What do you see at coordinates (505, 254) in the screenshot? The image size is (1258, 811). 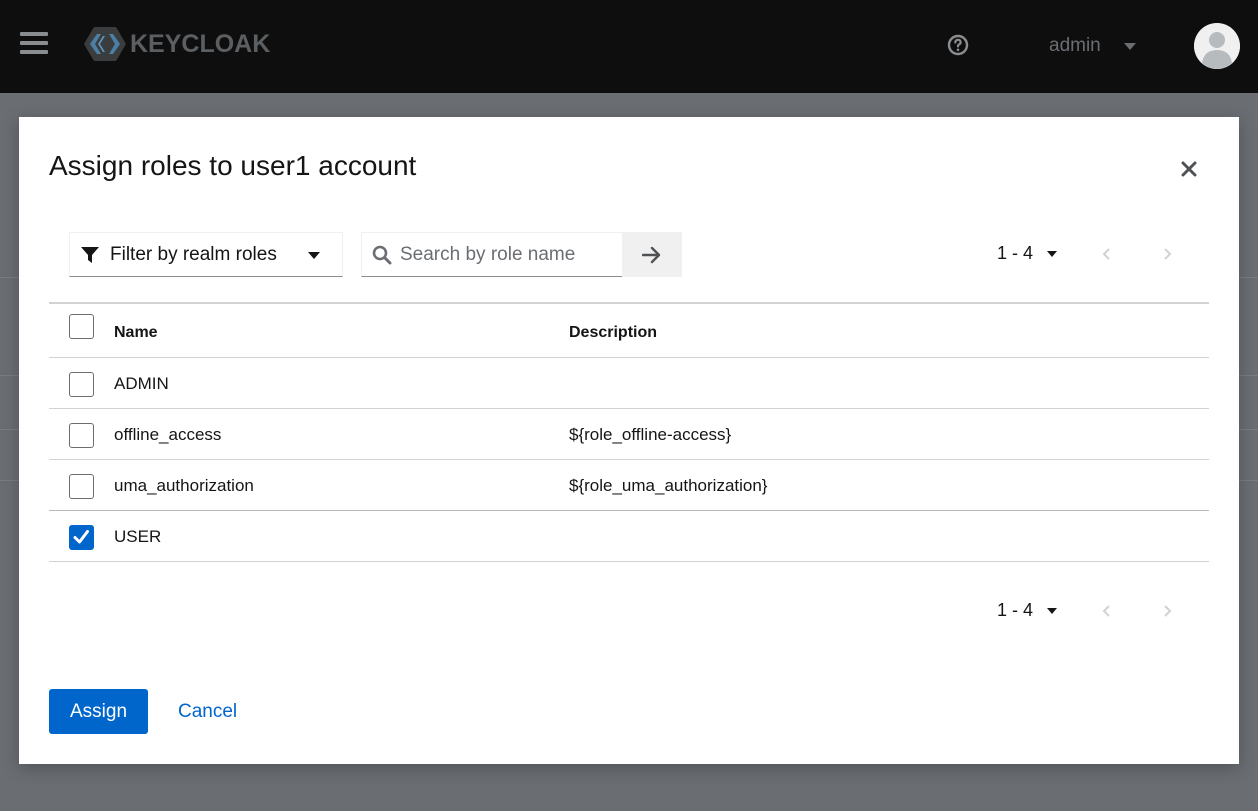 I see `search-input` at bounding box center [505, 254].